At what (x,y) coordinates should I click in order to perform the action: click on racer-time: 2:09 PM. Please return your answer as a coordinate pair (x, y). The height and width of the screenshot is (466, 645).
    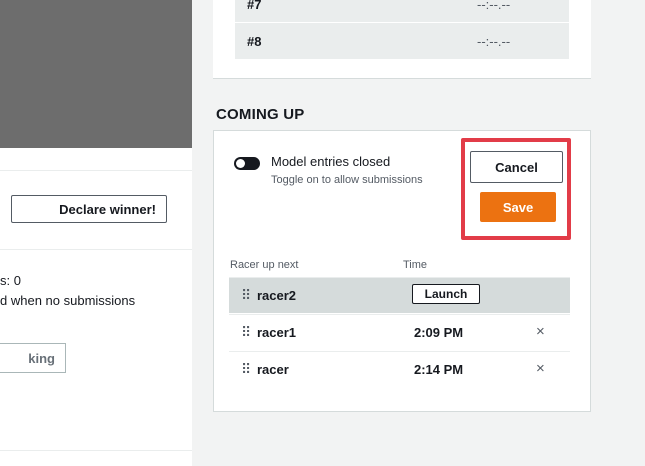
    Looking at the image, I should click on (439, 332).